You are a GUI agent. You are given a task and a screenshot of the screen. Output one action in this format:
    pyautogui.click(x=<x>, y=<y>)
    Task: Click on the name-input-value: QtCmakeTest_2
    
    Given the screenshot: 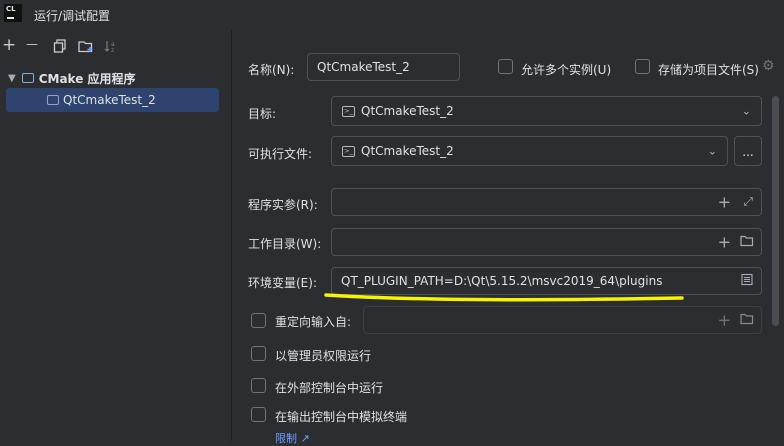 What is the action you would take?
    pyautogui.click(x=363, y=67)
    